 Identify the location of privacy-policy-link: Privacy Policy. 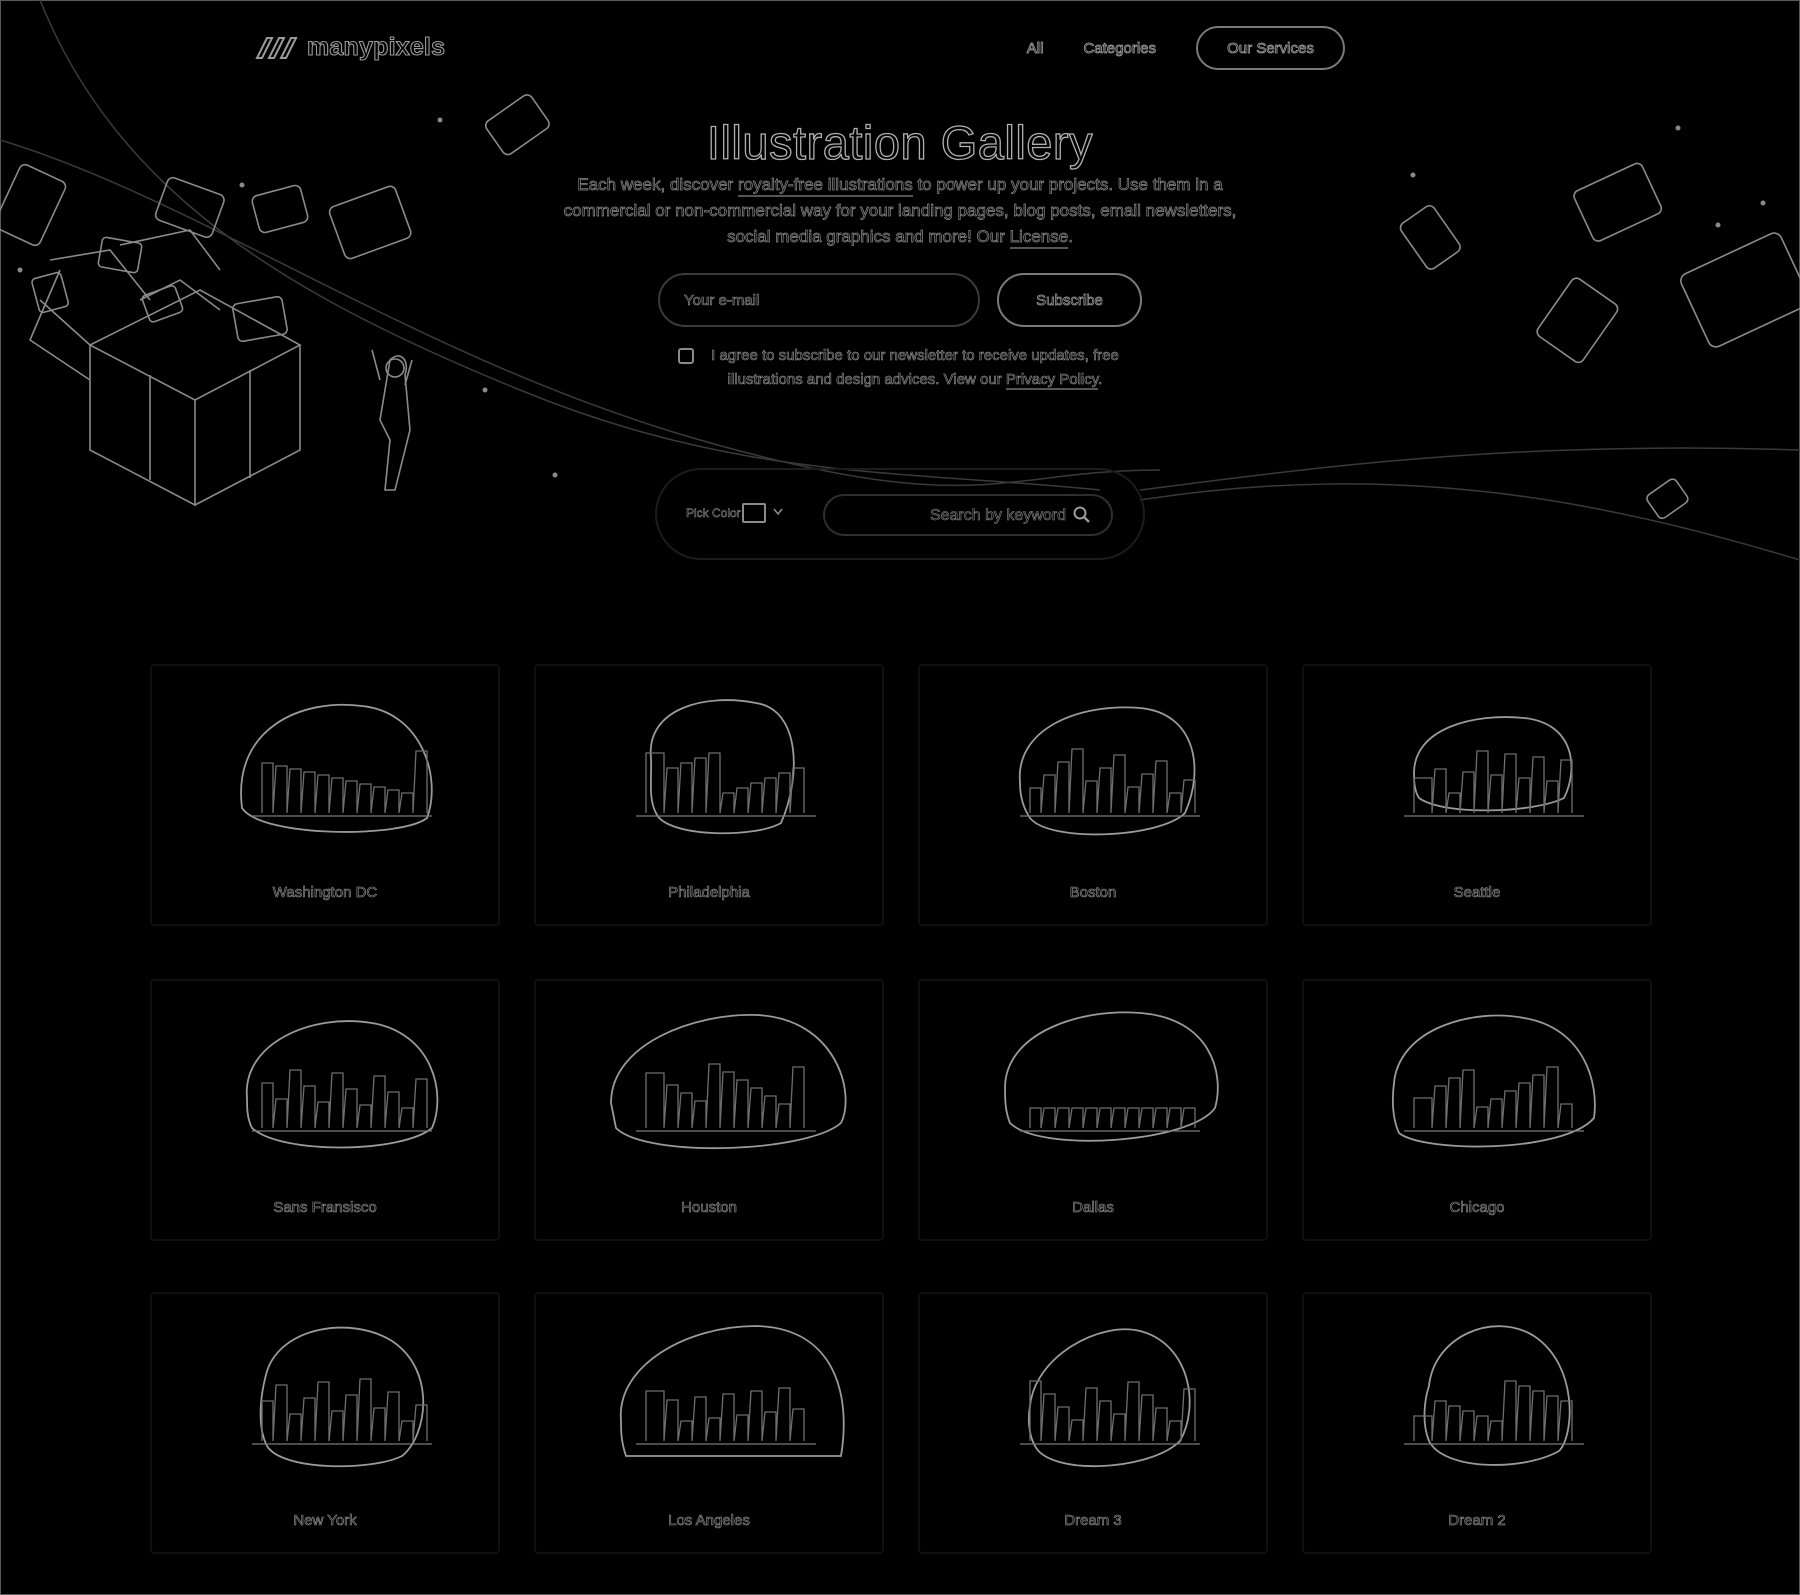
(1052, 380).